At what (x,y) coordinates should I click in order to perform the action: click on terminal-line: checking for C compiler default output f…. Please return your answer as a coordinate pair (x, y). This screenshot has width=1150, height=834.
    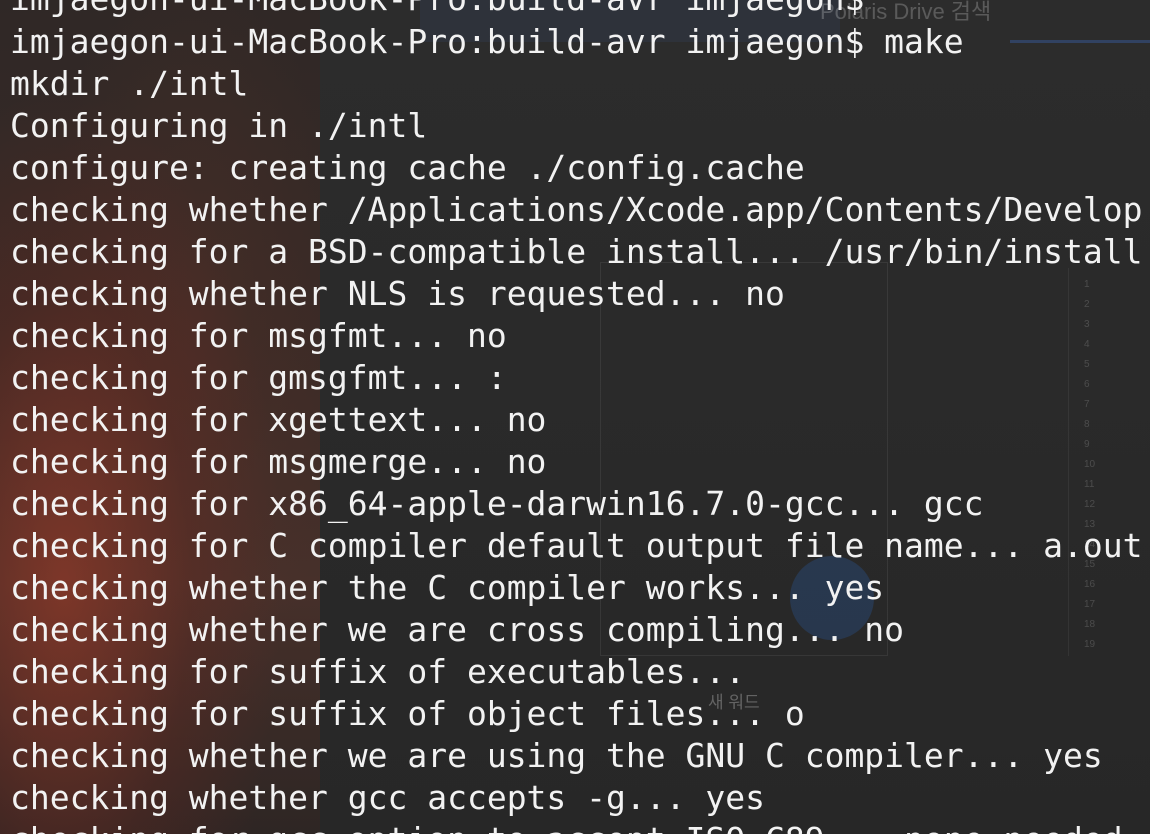
    Looking at the image, I should click on (576, 545).